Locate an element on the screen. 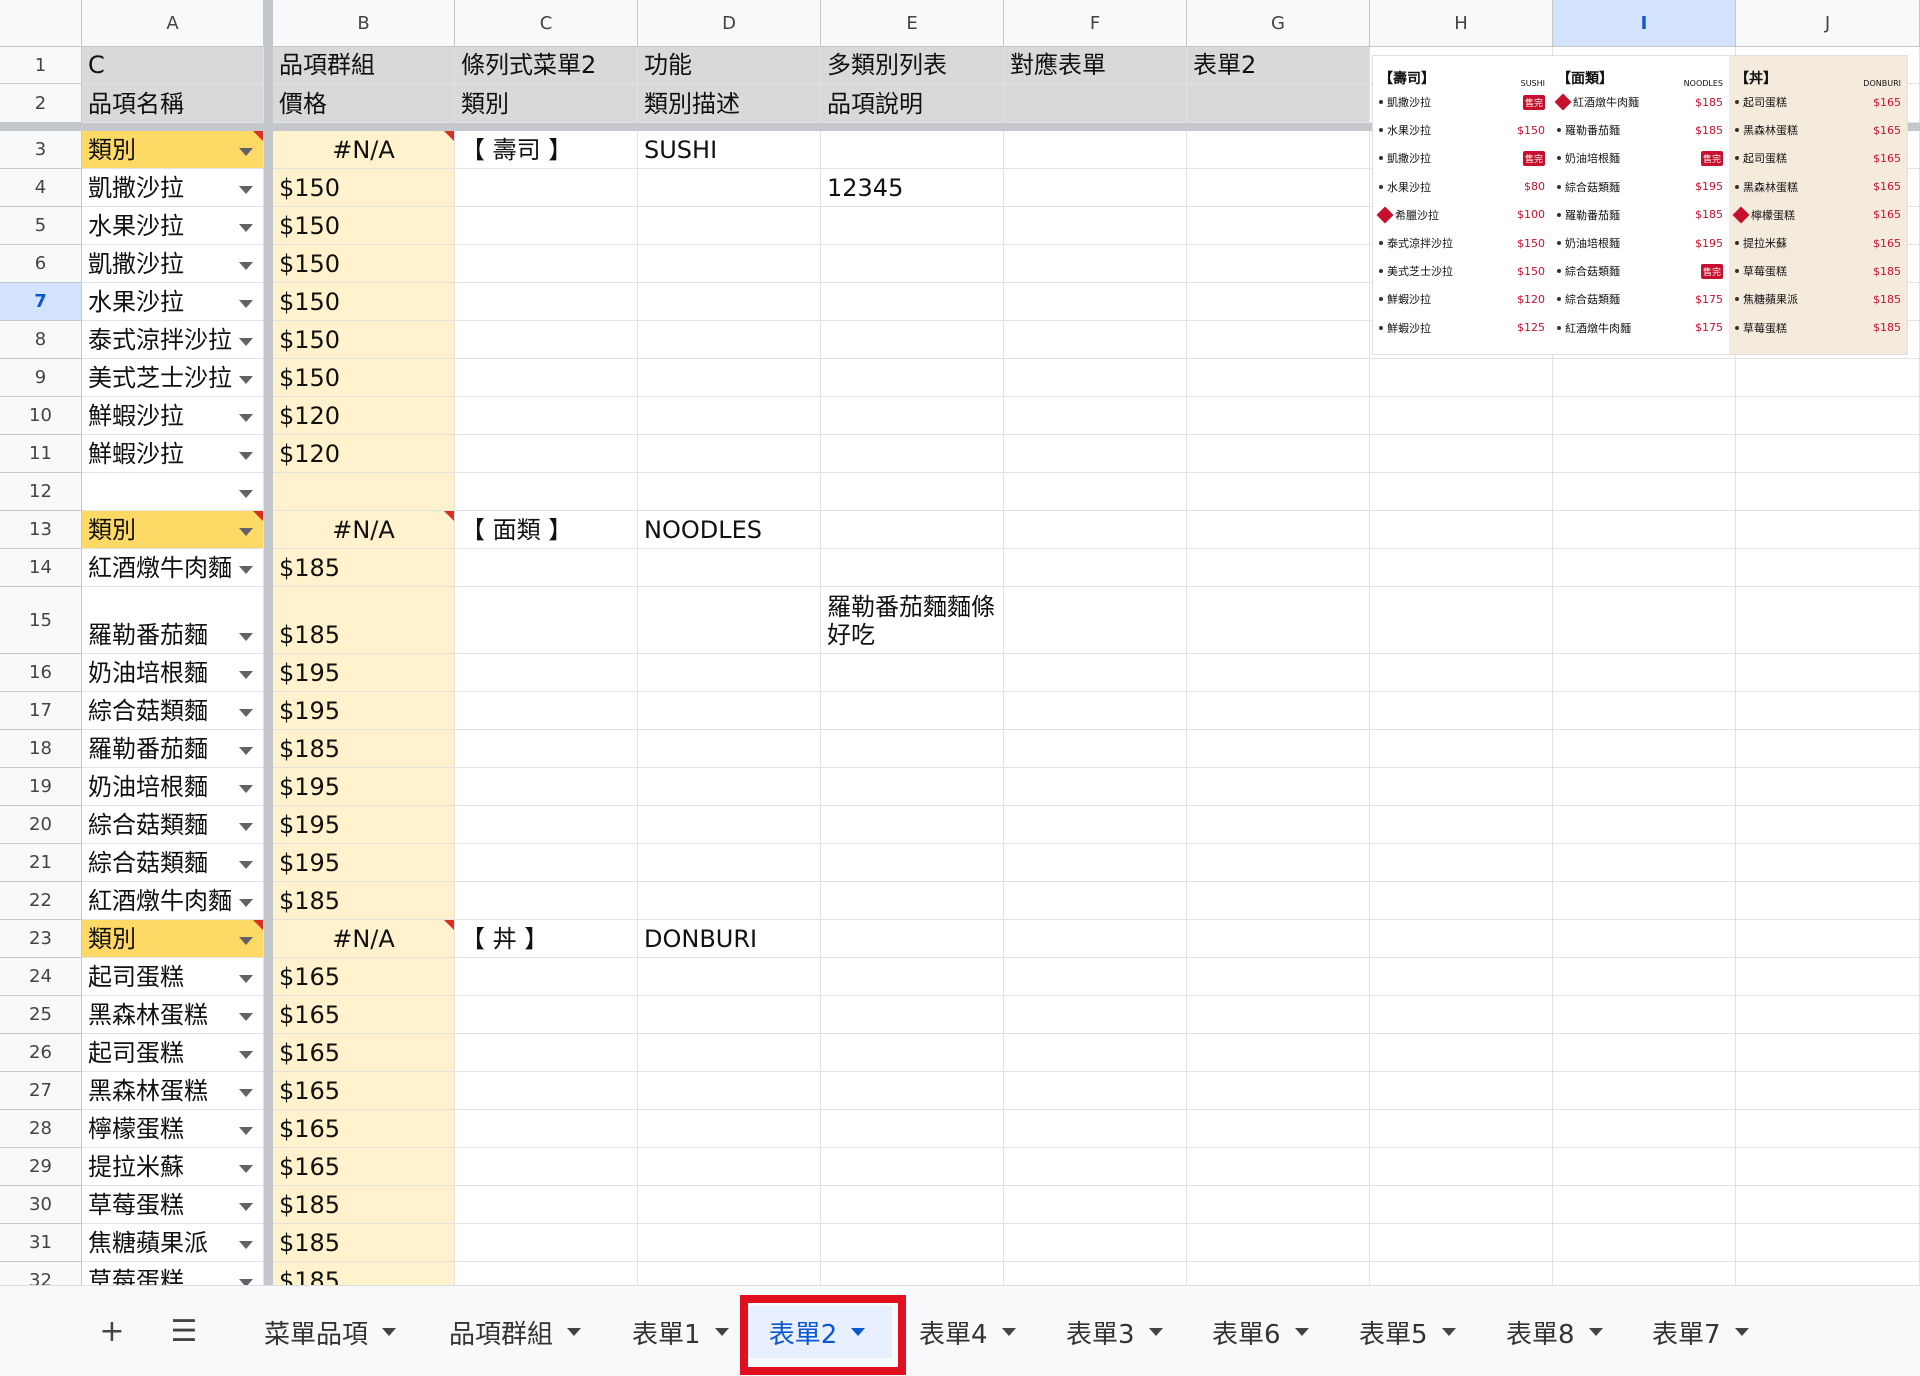 The height and width of the screenshot is (1376, 1920). sheet-tab: 表單5 is located at coordinates (1407, 1332).